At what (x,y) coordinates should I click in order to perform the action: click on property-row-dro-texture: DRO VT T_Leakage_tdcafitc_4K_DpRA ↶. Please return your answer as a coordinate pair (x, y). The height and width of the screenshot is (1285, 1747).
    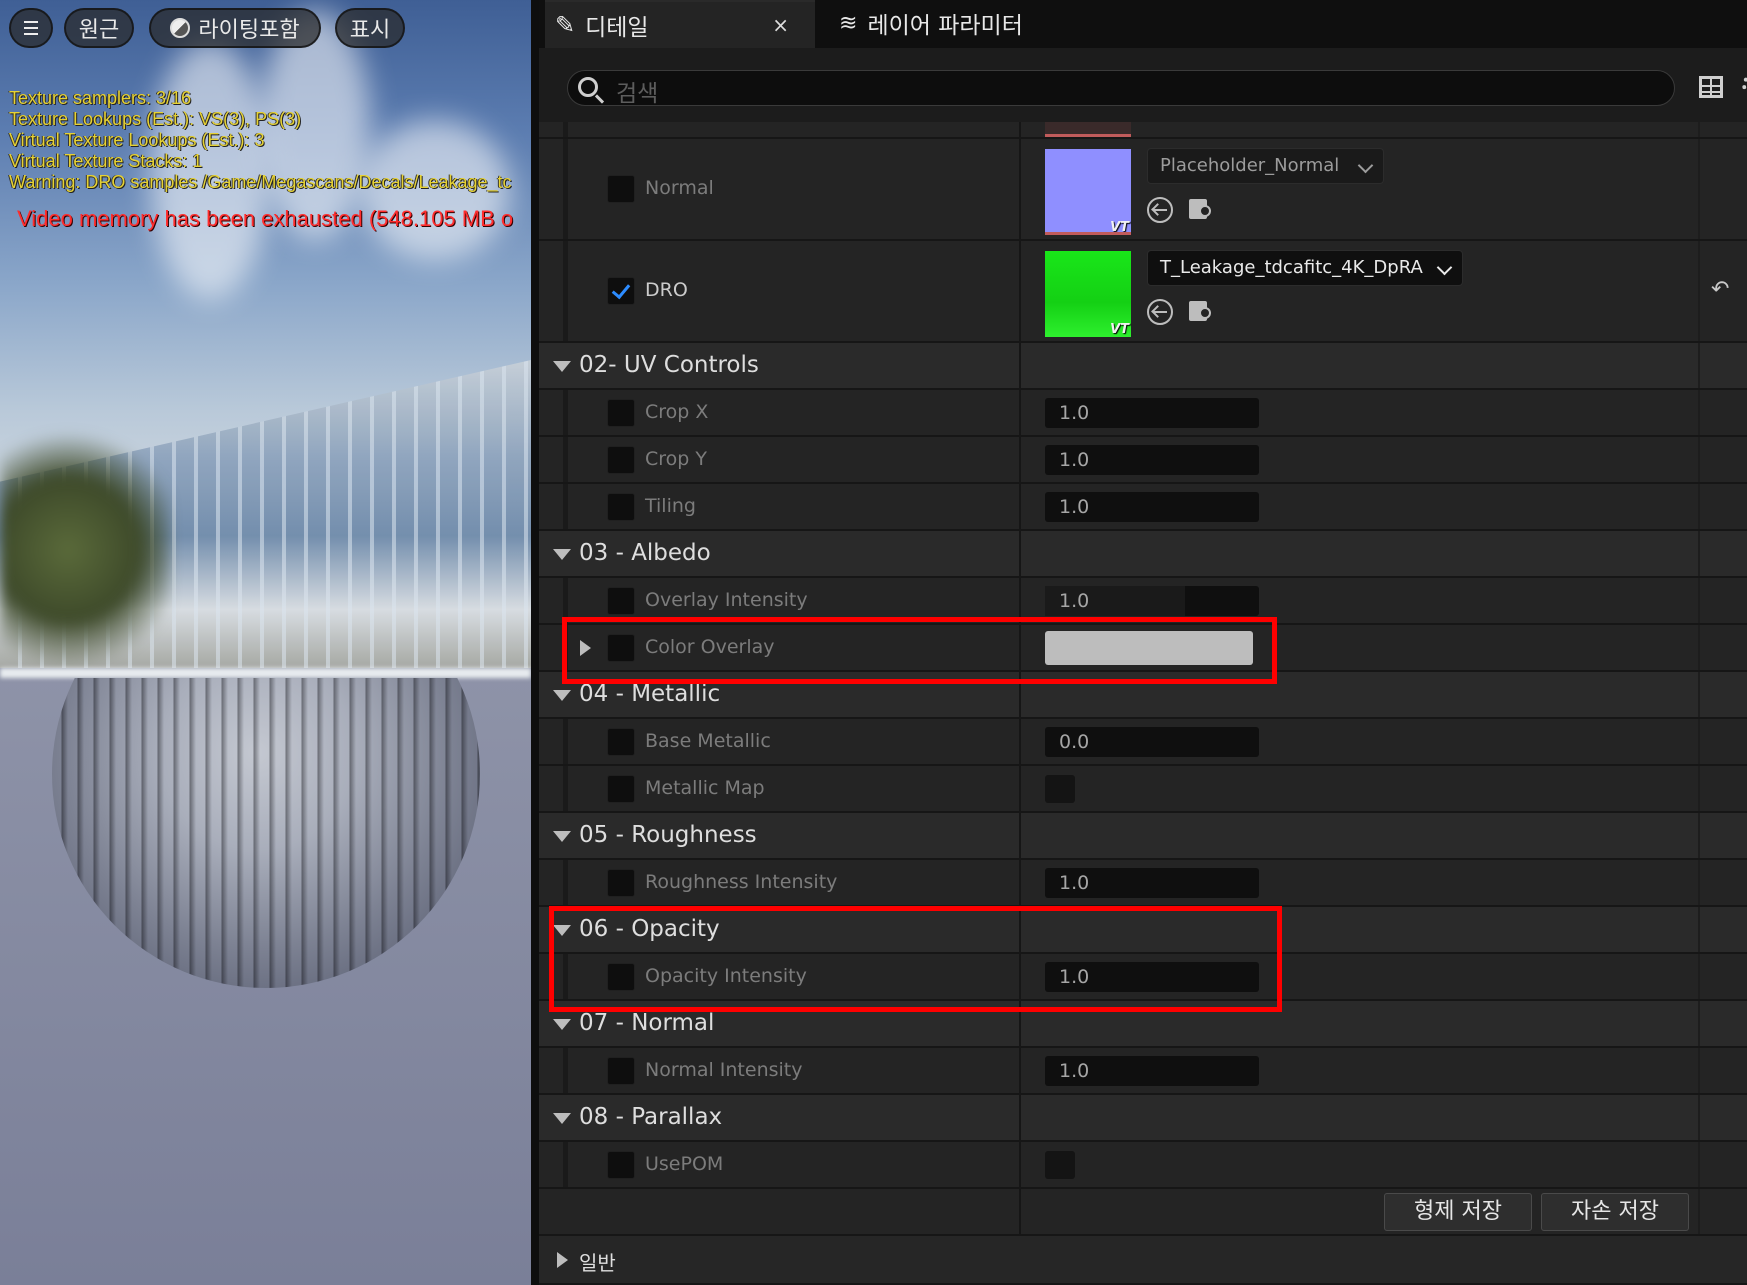
    Looking at the image, I should click on (1143, 292).